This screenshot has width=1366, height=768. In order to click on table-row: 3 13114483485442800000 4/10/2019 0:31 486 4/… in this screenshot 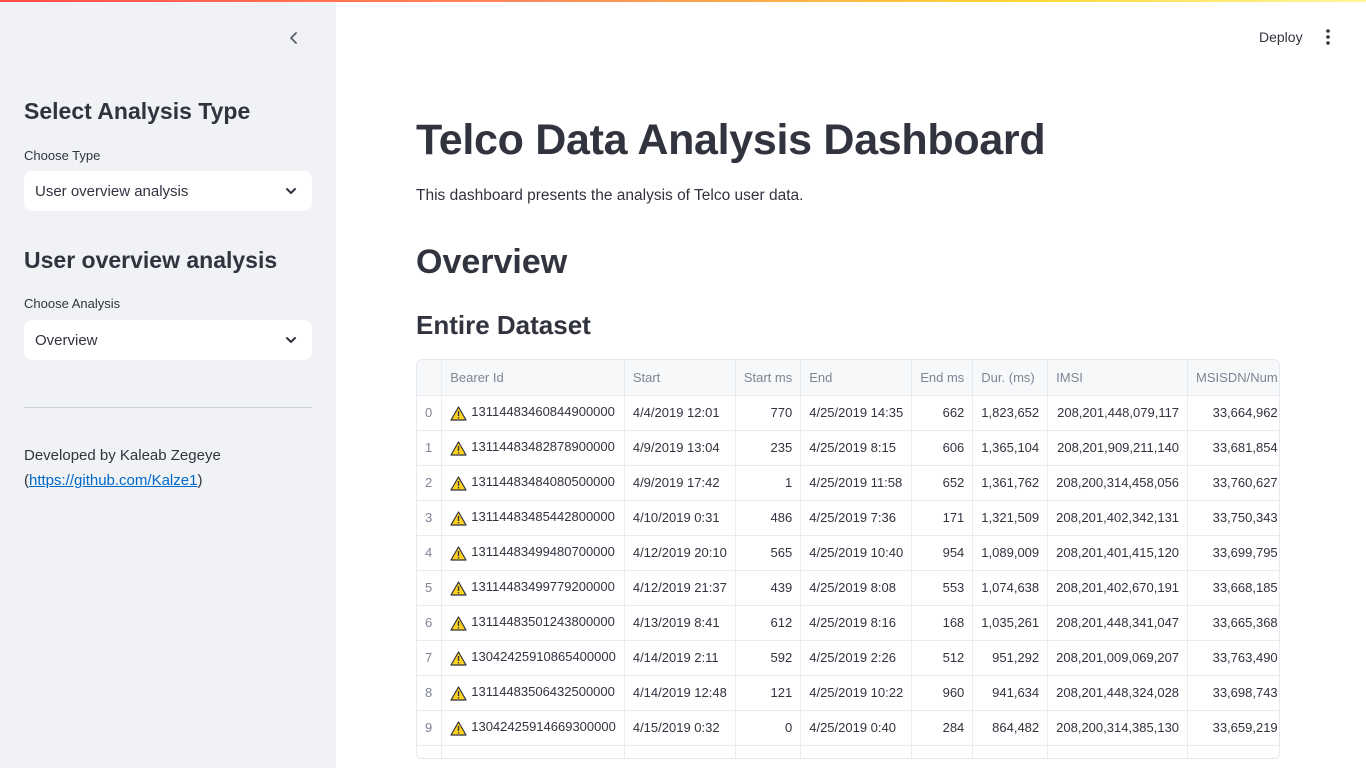, I will do `click(848, 518)`.